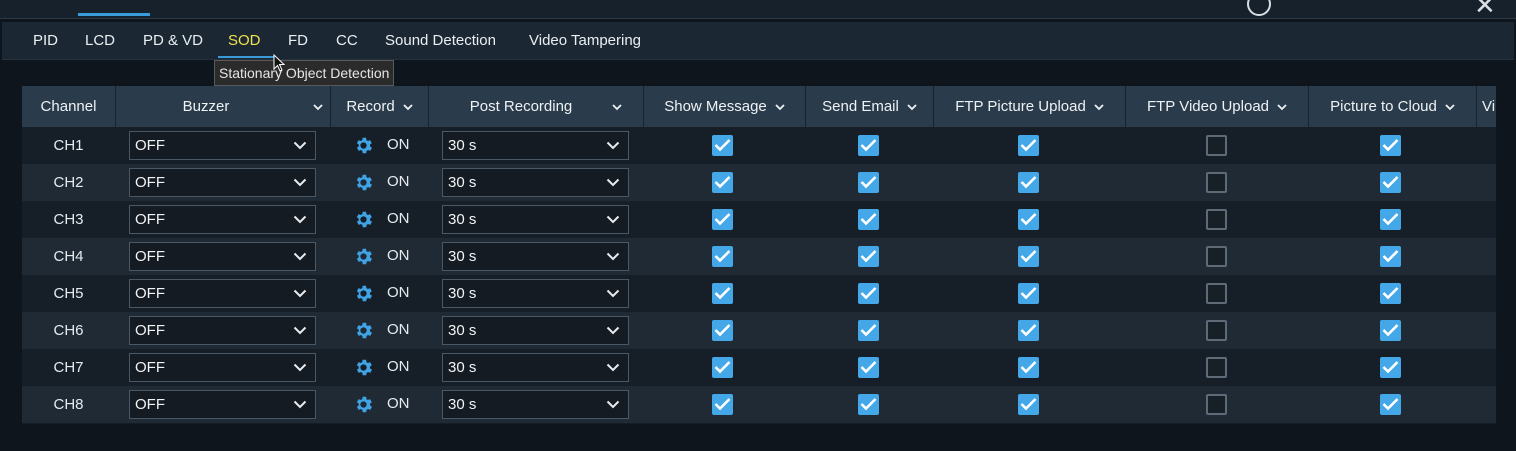  I want to click on column-header-picture-to-cloud: Picture to Cloud, so click(1393, 106).